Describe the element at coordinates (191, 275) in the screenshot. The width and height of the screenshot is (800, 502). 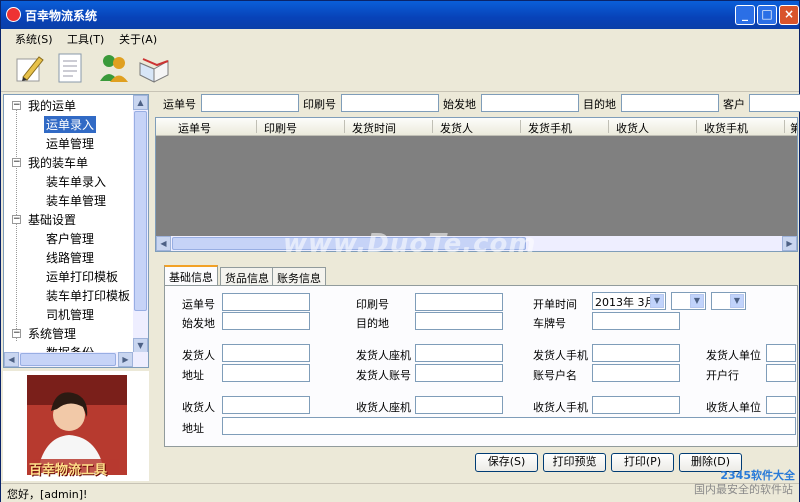
I see `tab-basic-info: 基础信息` at that location.